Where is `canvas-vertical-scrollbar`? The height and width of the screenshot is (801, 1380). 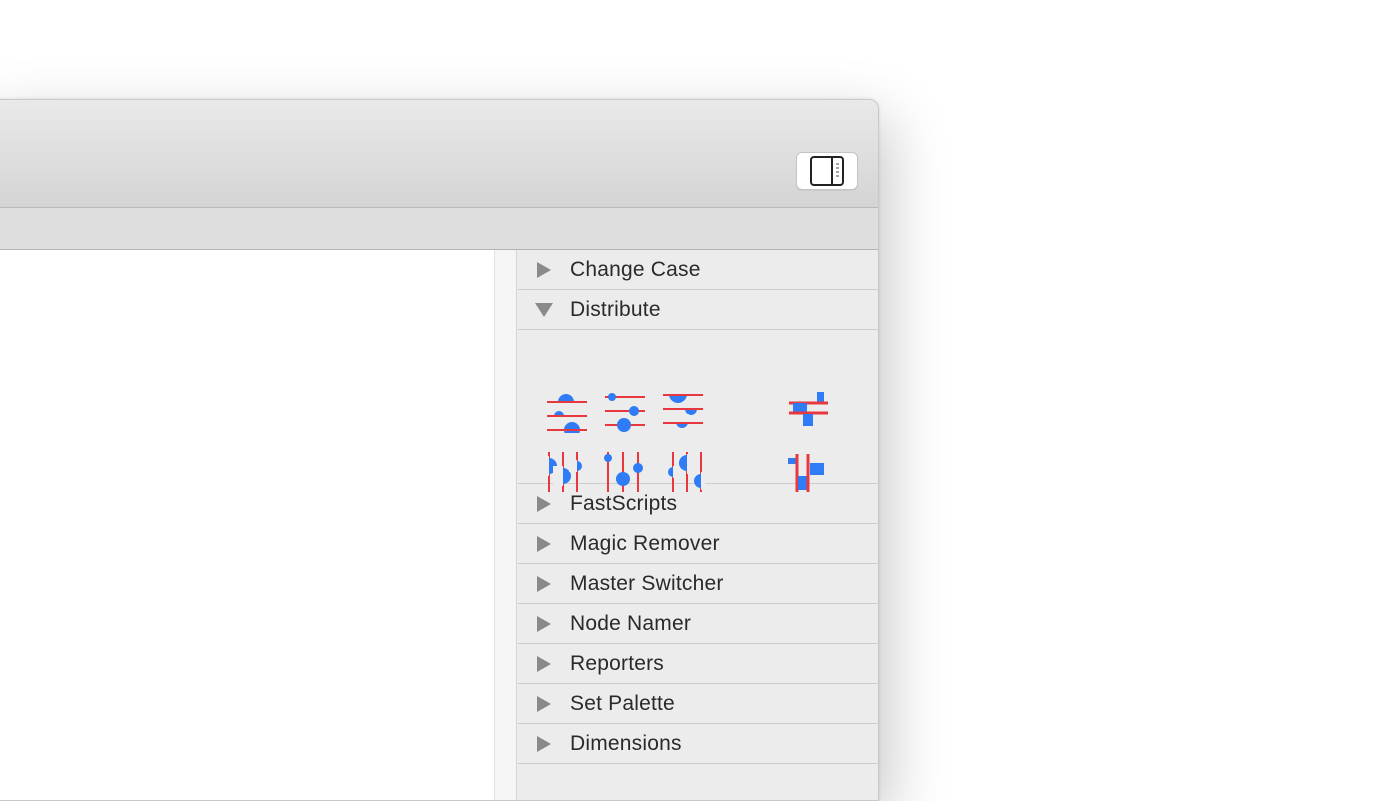 canvas-vertical-scrollbar is located at coordinates (505, 525).